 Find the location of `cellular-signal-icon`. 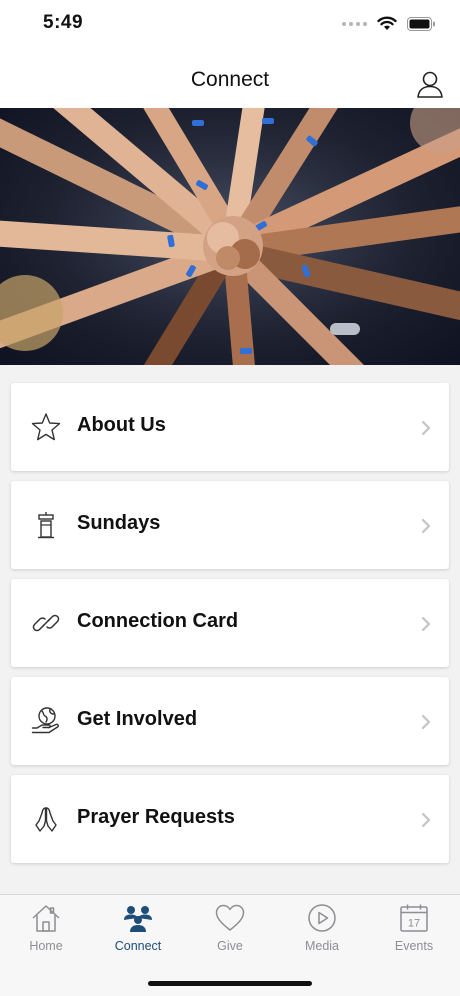

cellular-signal-icon is located at coordinates (354, 23).